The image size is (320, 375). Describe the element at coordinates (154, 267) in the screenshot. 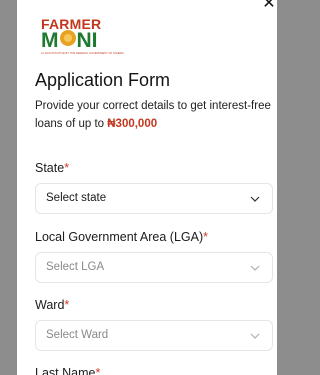

I see `lga-select: Select LGA` at that location.